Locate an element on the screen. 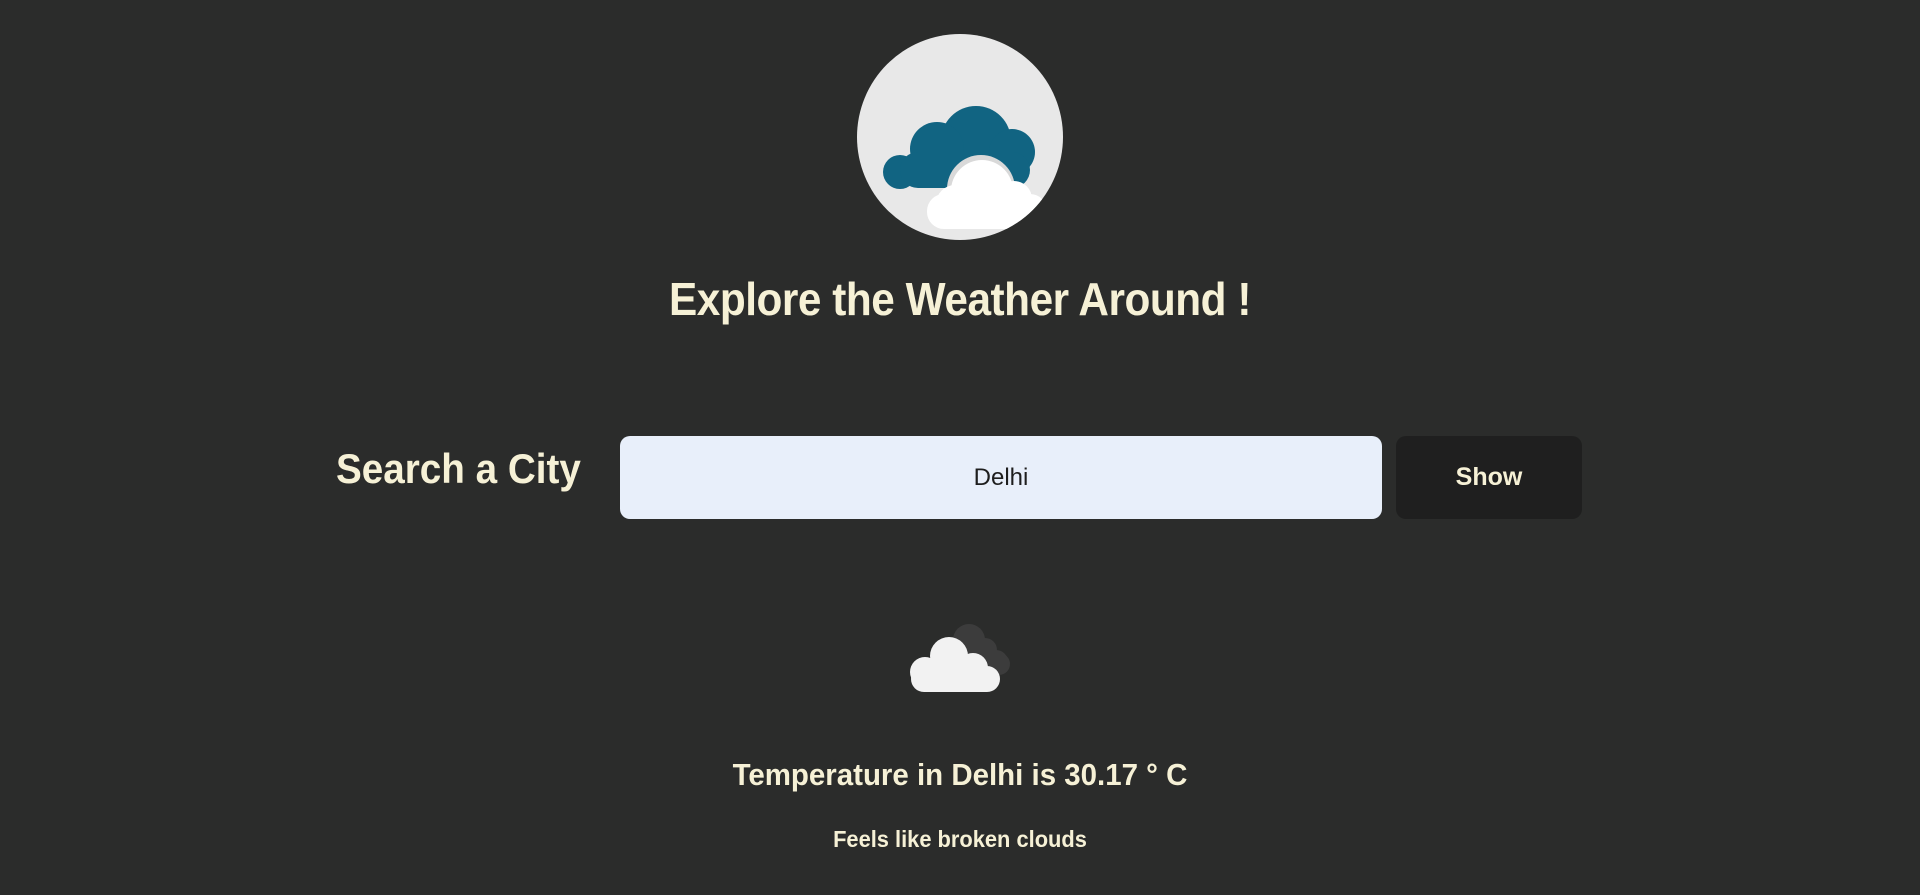  temperature-city: Delhi is located at coordinates (987, 774).